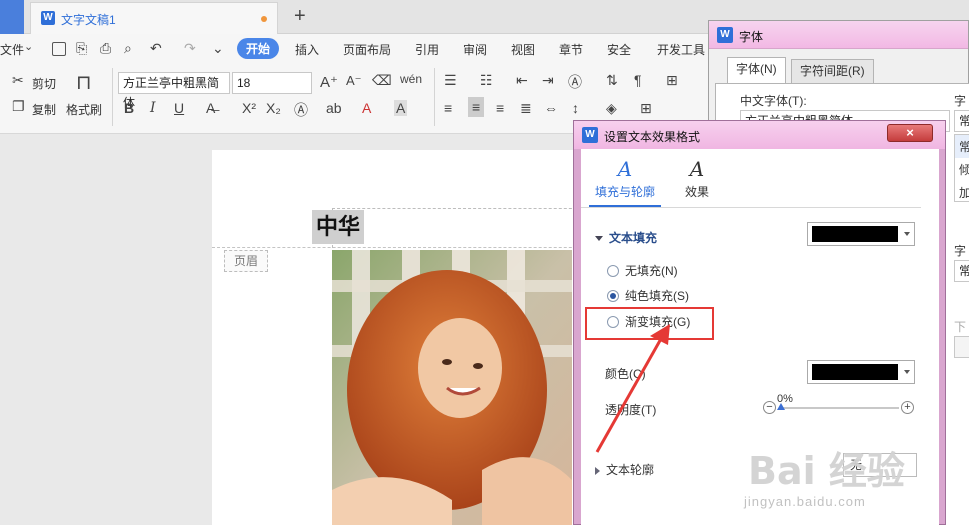 This screenshot has height=525, width=969. What do you see at coordinates (961, 121) in the screenshot?
I see `style-input: 常规` at bounding box center [961, 121].